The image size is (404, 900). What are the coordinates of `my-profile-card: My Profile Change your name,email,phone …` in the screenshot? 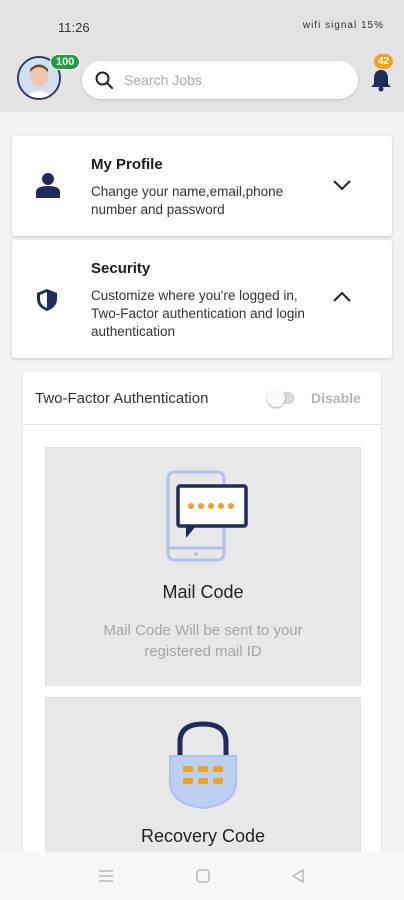 It's located at (202, 186).